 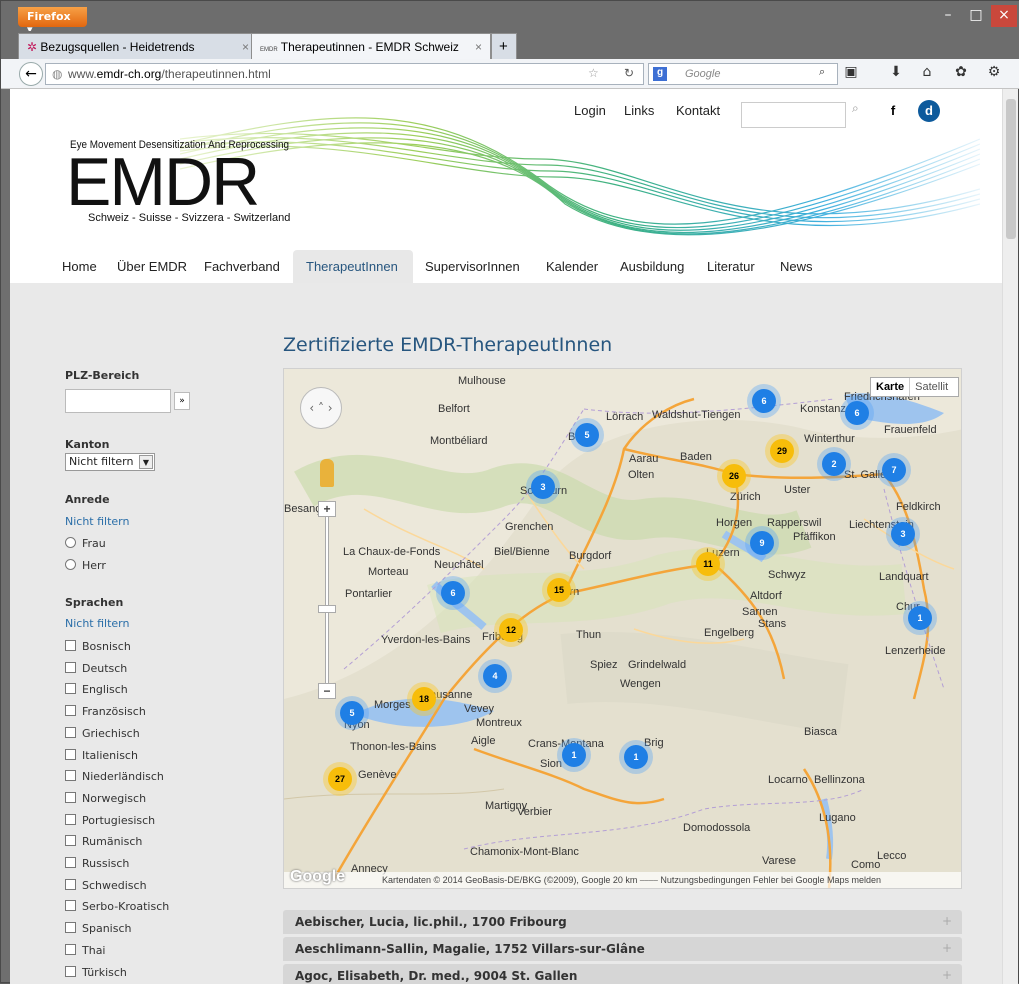 I want to click on street-view-pegman-icon, so click(x=327, y=473).